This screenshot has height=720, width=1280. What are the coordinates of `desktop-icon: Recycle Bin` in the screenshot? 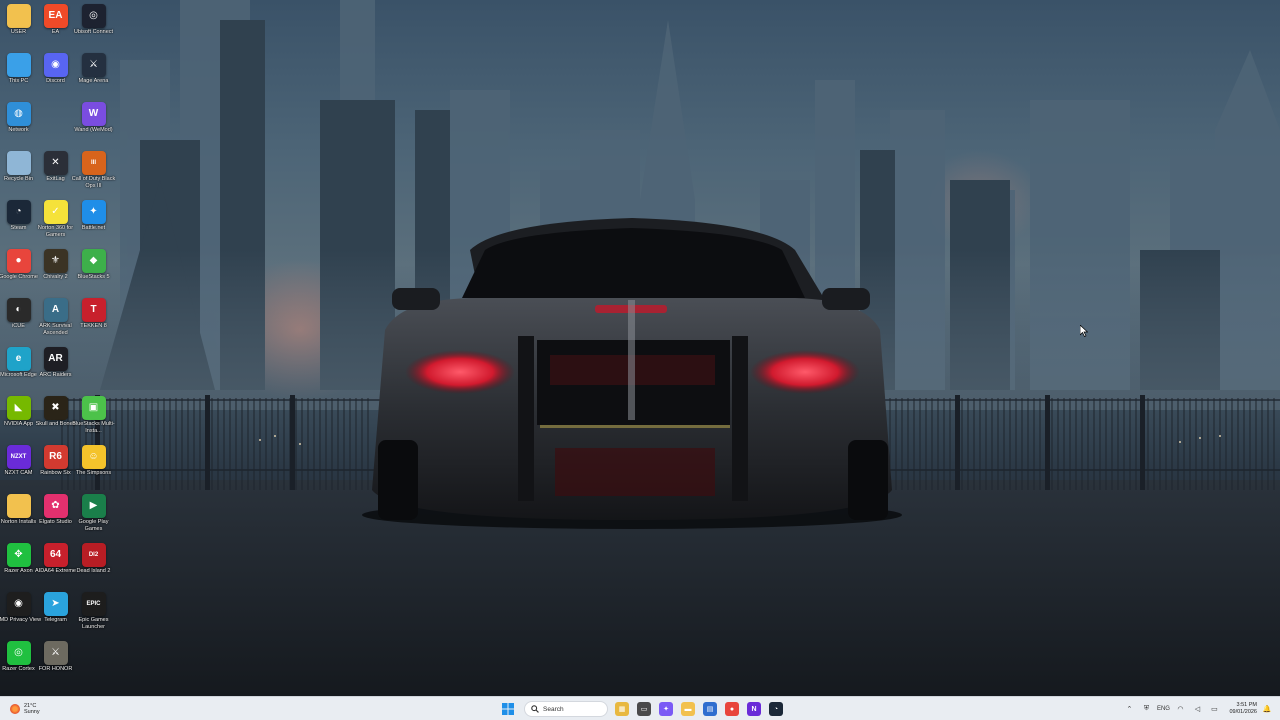 It's located at (18, 173).